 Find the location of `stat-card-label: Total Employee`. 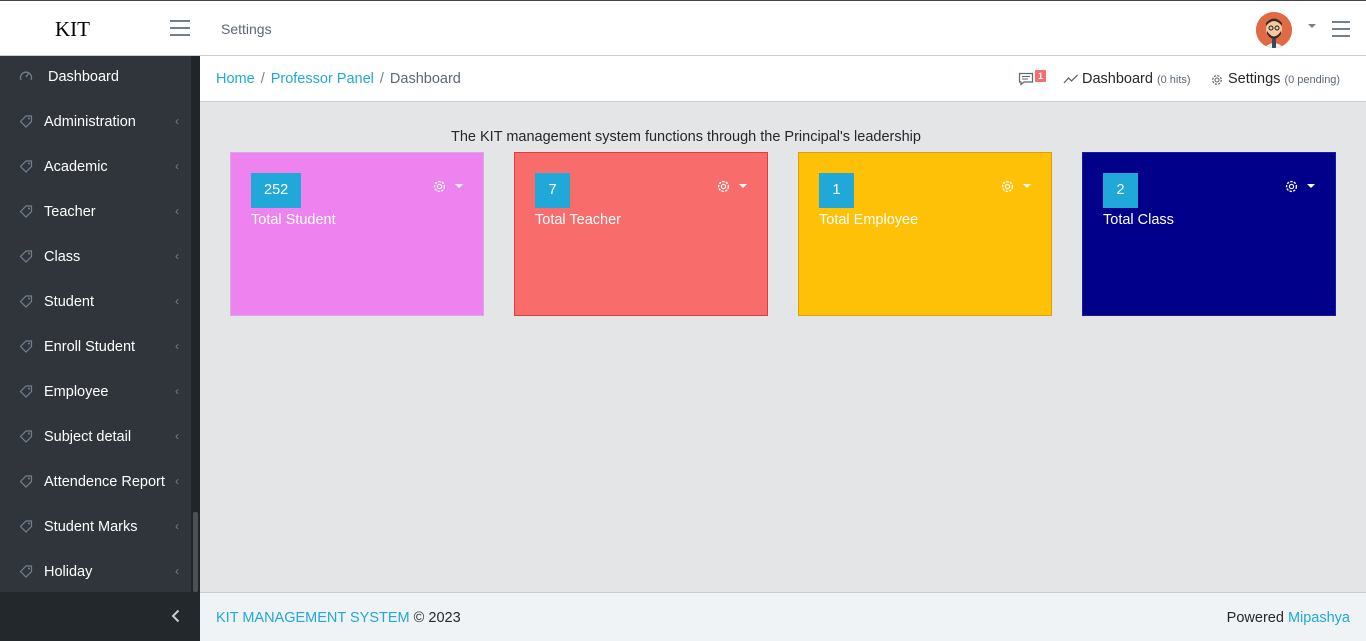

stat-card-label: Total Employee is located at coordinates (869, 220).